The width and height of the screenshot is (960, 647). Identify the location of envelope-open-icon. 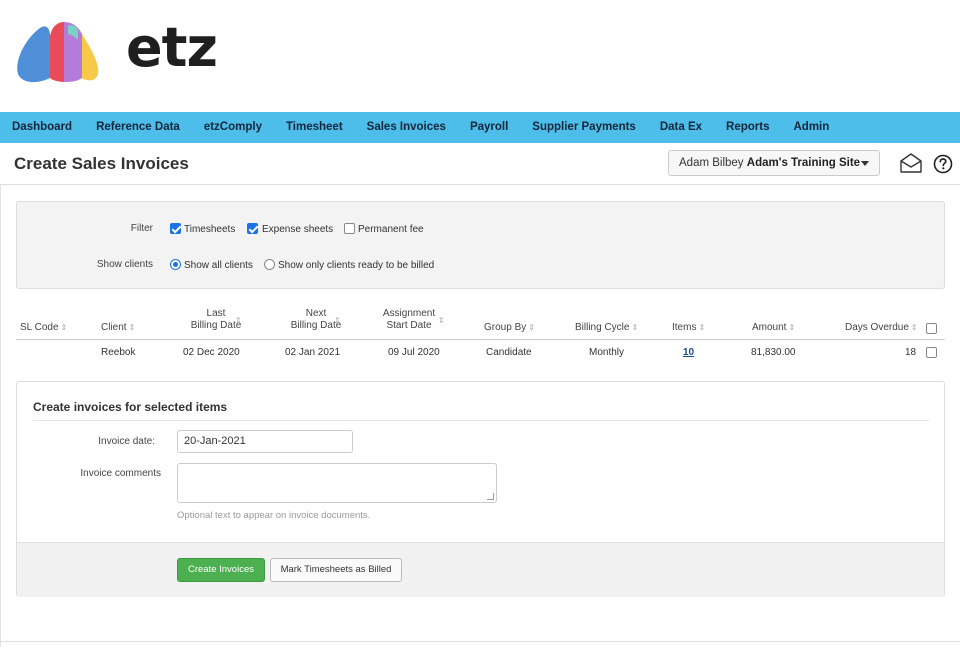
(911, 163).